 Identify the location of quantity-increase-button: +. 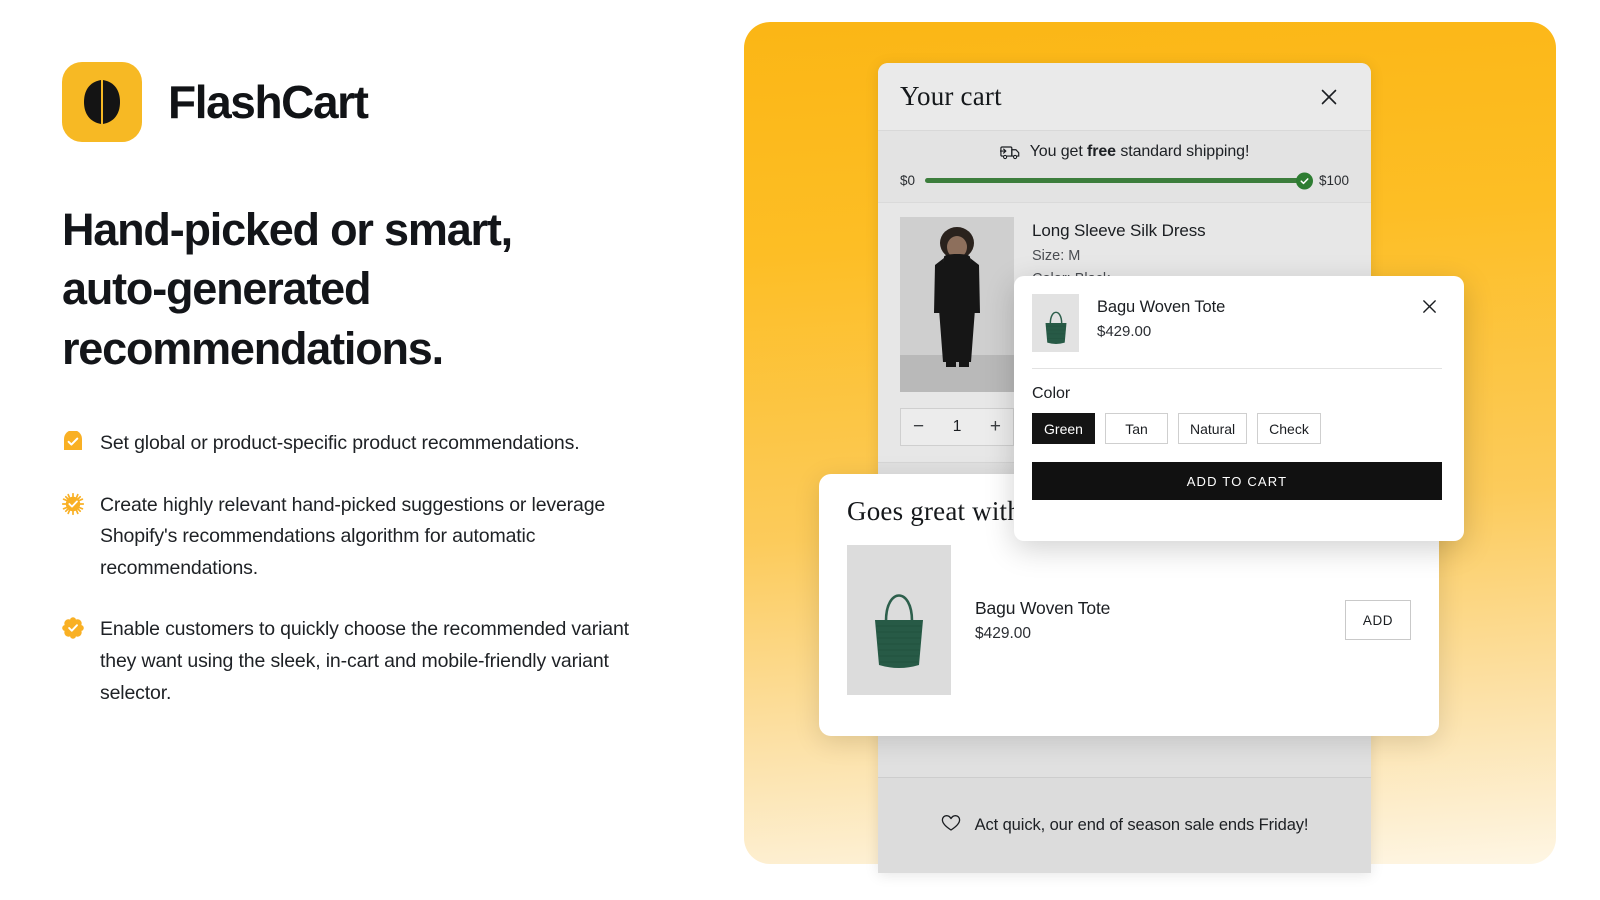
(995, 427).